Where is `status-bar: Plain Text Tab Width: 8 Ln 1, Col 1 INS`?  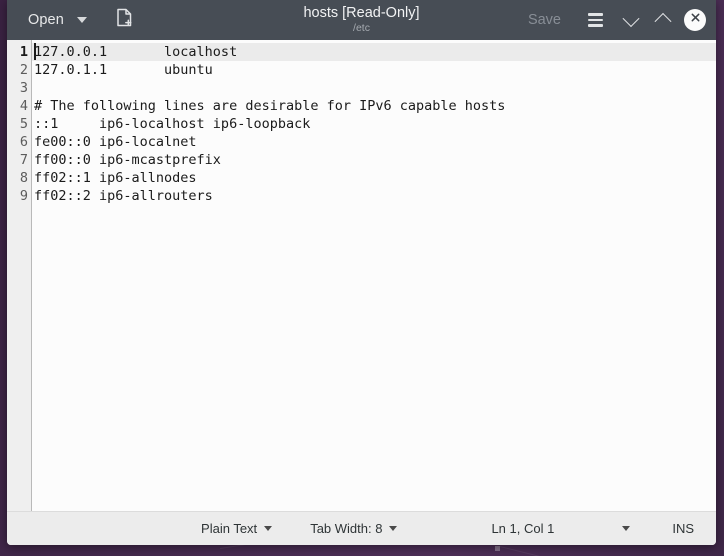 status-bar: Plain Text Tab Width: 8 Ln 1, Col 1 INS is located at coordinates (361, 528).